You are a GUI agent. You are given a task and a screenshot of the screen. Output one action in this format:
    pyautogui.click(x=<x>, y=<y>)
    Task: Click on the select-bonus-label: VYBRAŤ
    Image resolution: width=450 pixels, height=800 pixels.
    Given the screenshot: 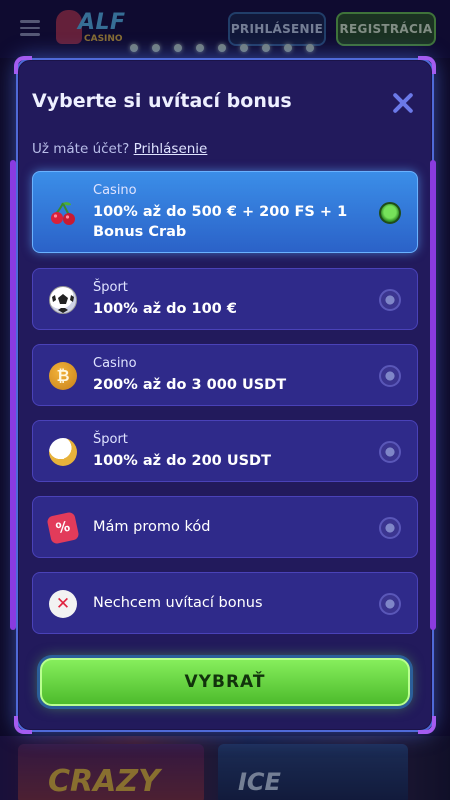 What is the action you would take?
    pyautogui.click(x=225, y=682)
    